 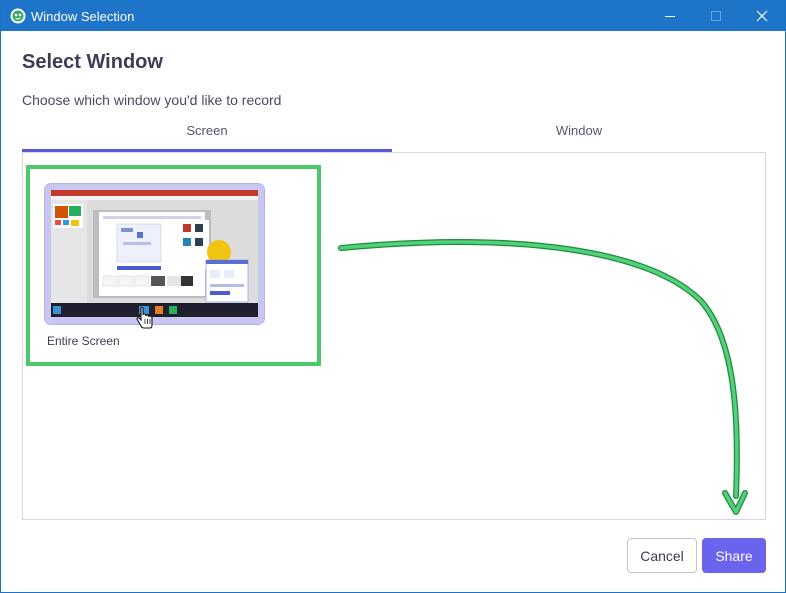 What do you see at coordinates (579, 136) in the screenshot?
I see `tab-window: Window` at bounding box center [579, 136].